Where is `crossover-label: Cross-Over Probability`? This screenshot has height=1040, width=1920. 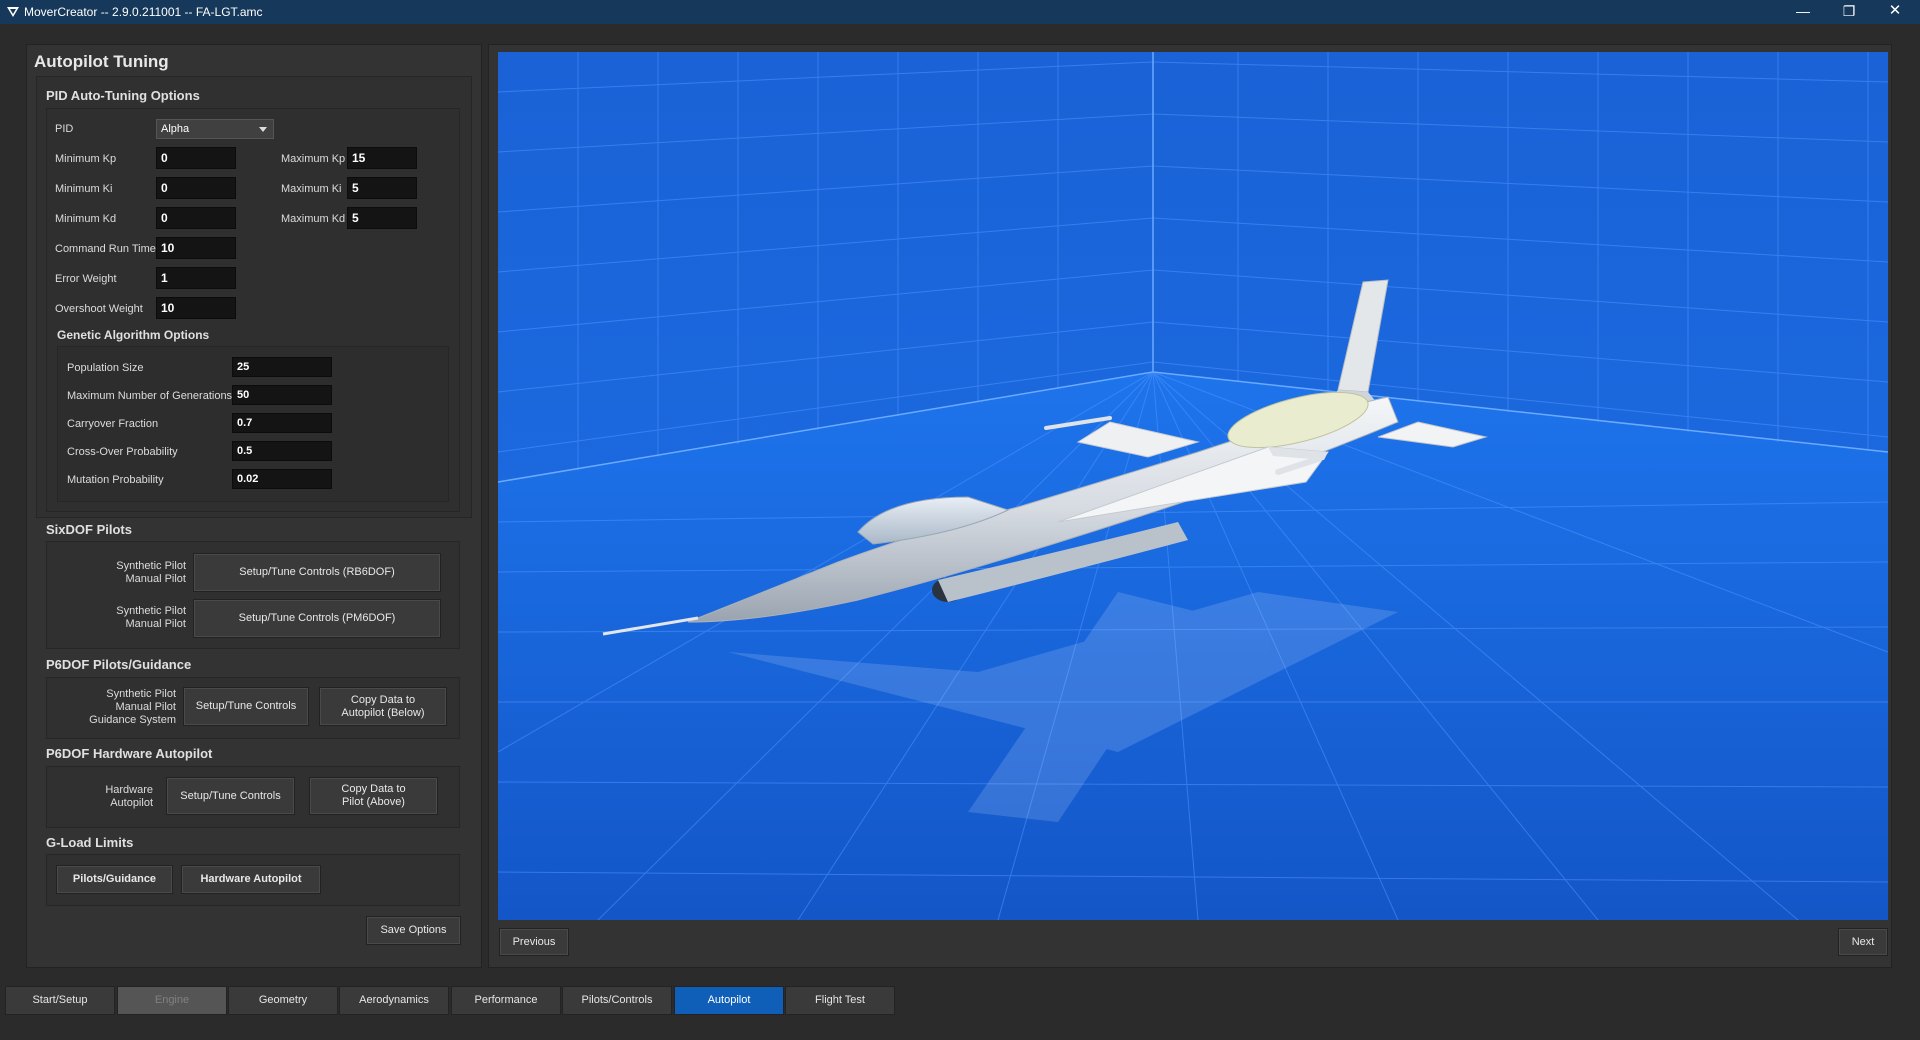
crossover-label: Cross-Over Probability is located at coordinates (122, 452).